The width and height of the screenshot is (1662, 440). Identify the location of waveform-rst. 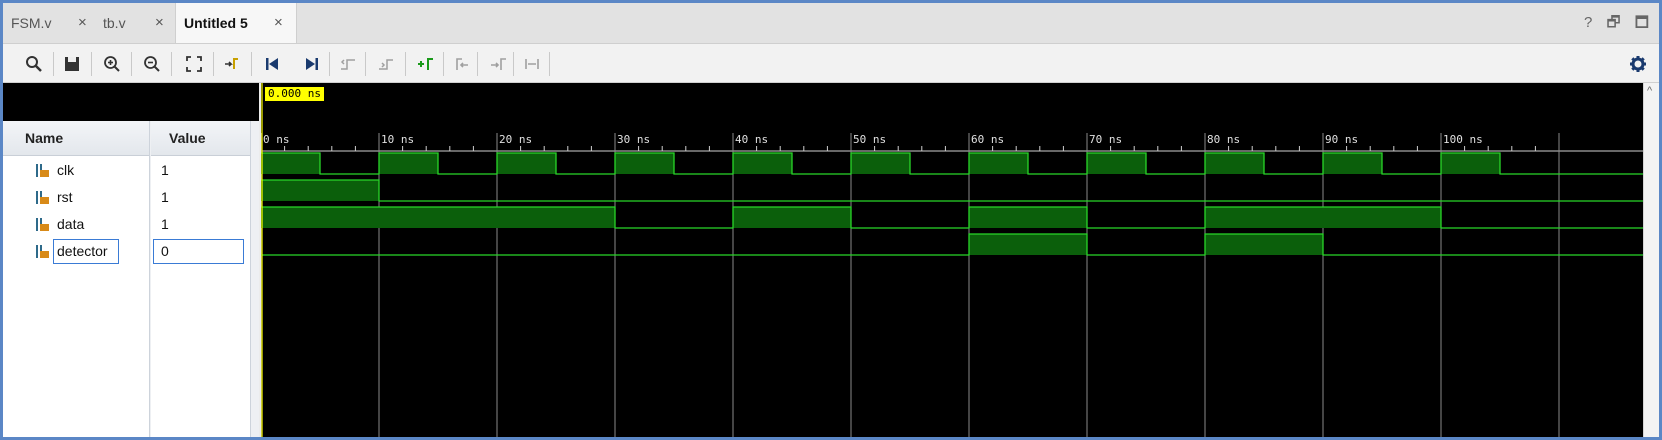
(952, 190).